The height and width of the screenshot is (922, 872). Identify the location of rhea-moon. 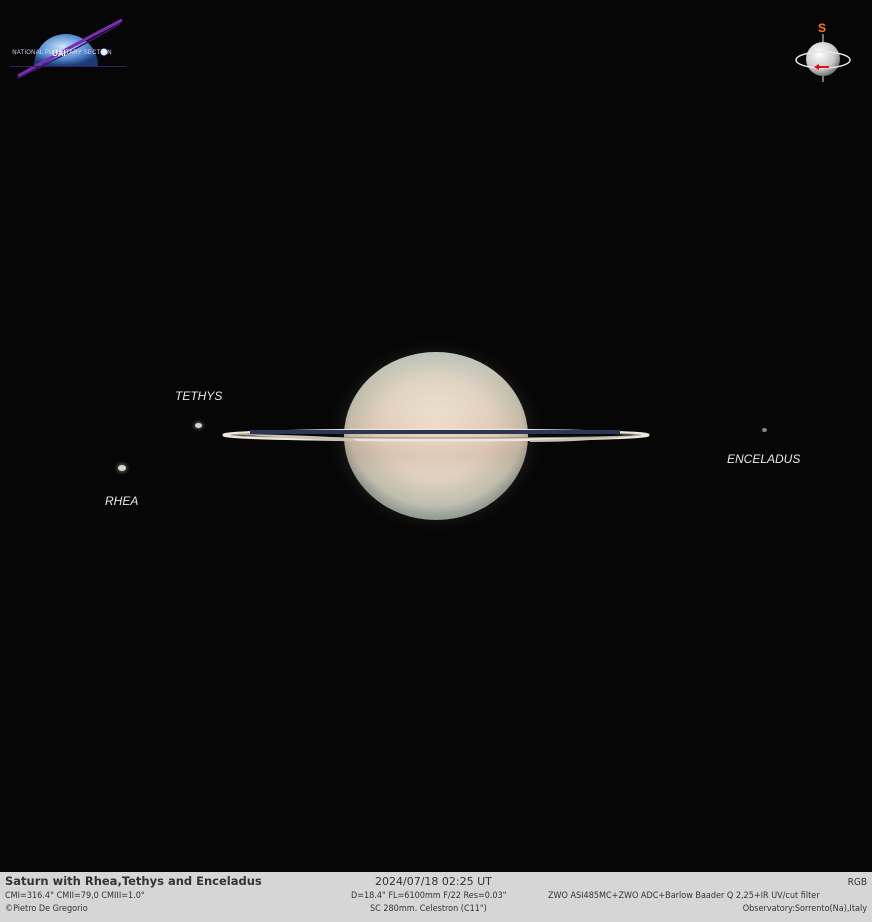
(122, 468).